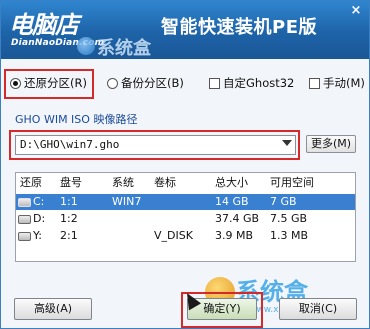  I want to click on total-size: 37.4 GB, so click(237, 218).